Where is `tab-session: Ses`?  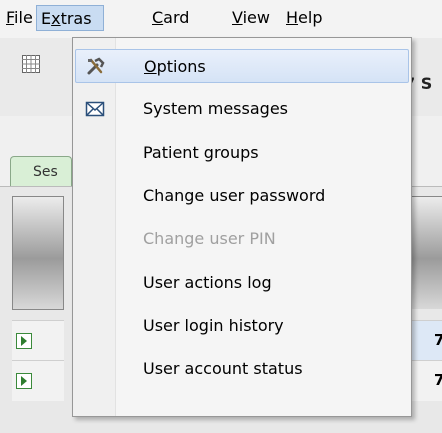
tab-session: Ses is located at coordinates (41, 172).